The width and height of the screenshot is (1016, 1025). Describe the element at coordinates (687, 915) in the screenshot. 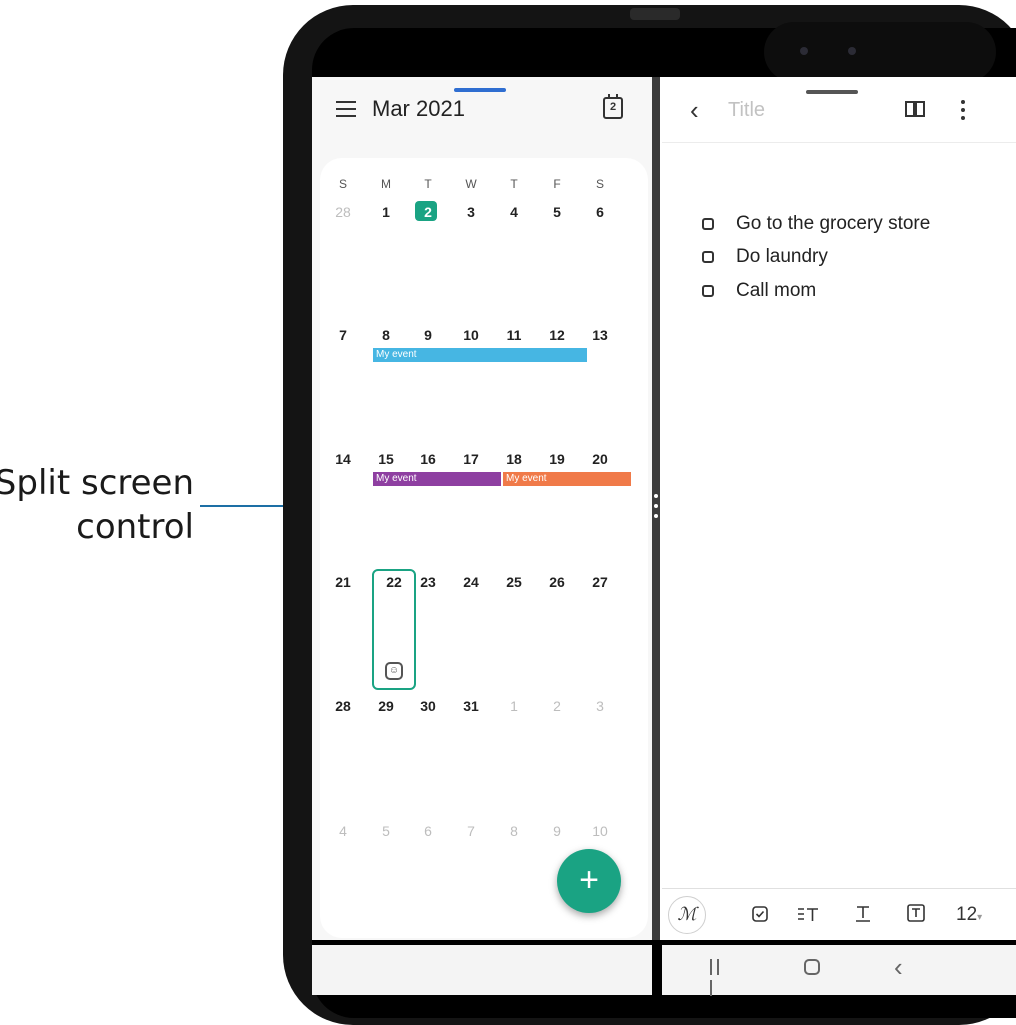

I see `handwriting-icon: ℳ` at that location.